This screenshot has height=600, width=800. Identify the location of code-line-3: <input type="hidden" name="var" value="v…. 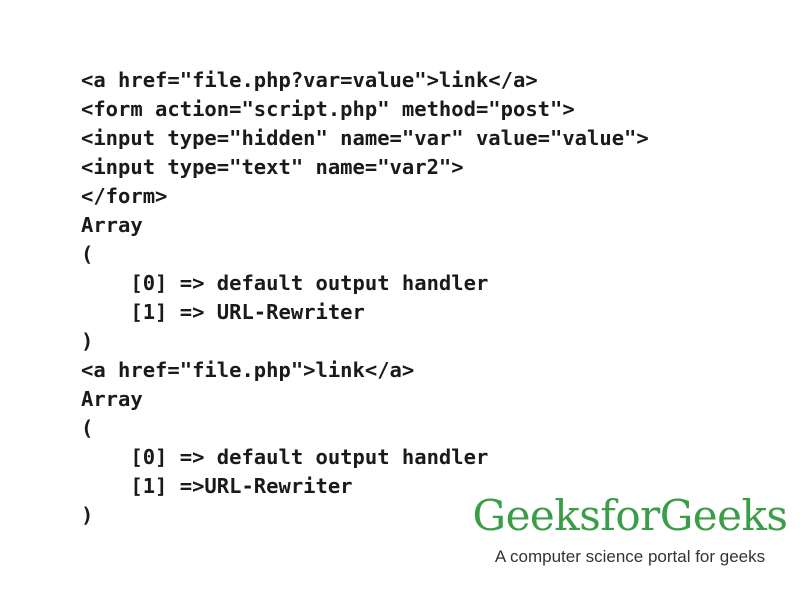
(365, 138).